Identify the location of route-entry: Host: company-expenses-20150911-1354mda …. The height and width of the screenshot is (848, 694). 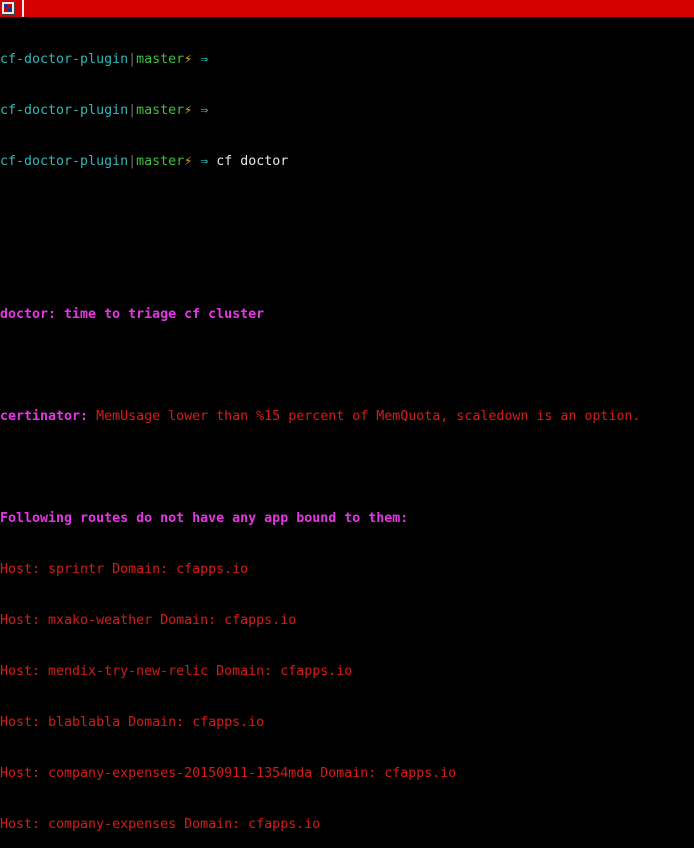
(228, 773).